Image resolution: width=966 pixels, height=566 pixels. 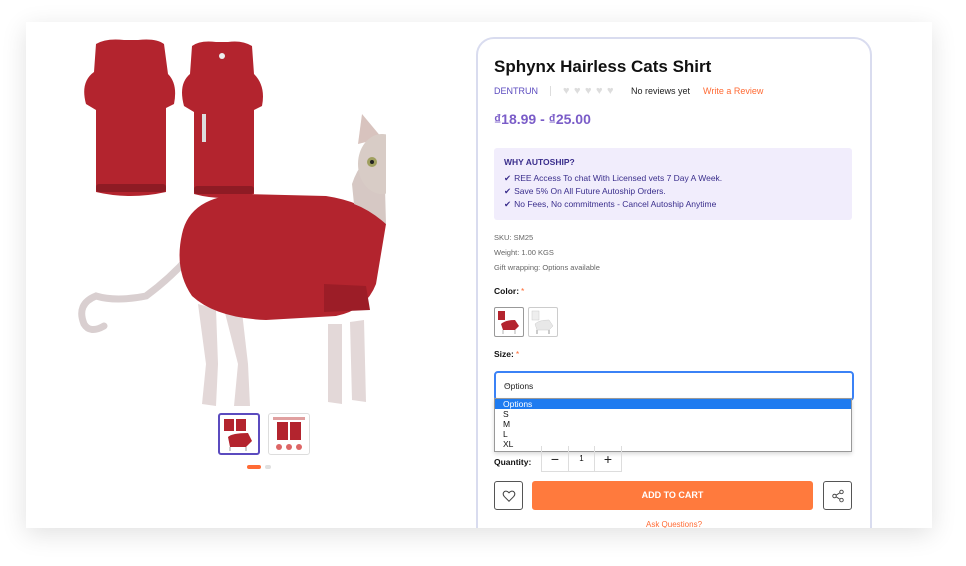 What do you see at coordinates (674, 524) in the screenshot?
I see `ask-questions-link: Ask Questions?` at bounding box center [674, 524].